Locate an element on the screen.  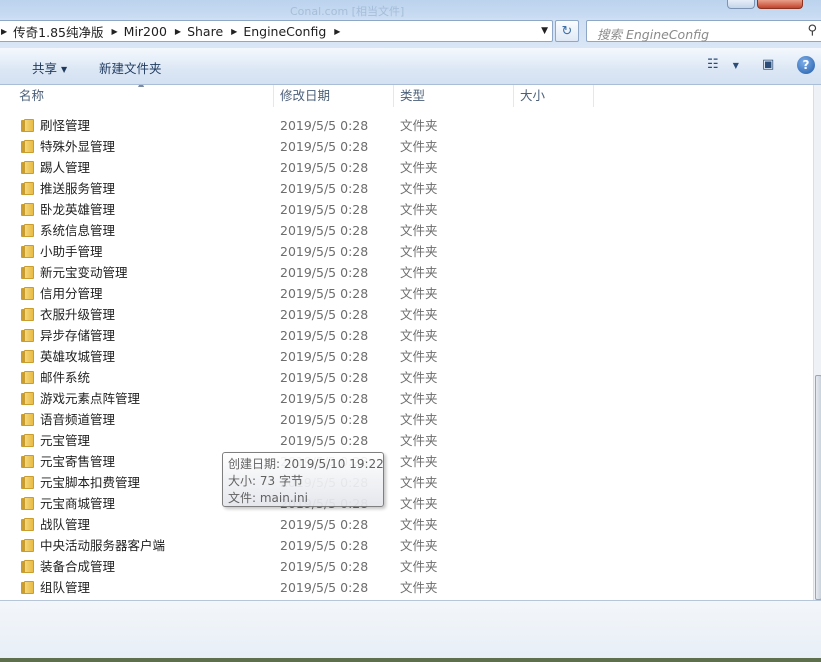
file-row: 英雄攻城管理 2019/5/5 0:28 文件夹 is located at coordinates (406, 356).